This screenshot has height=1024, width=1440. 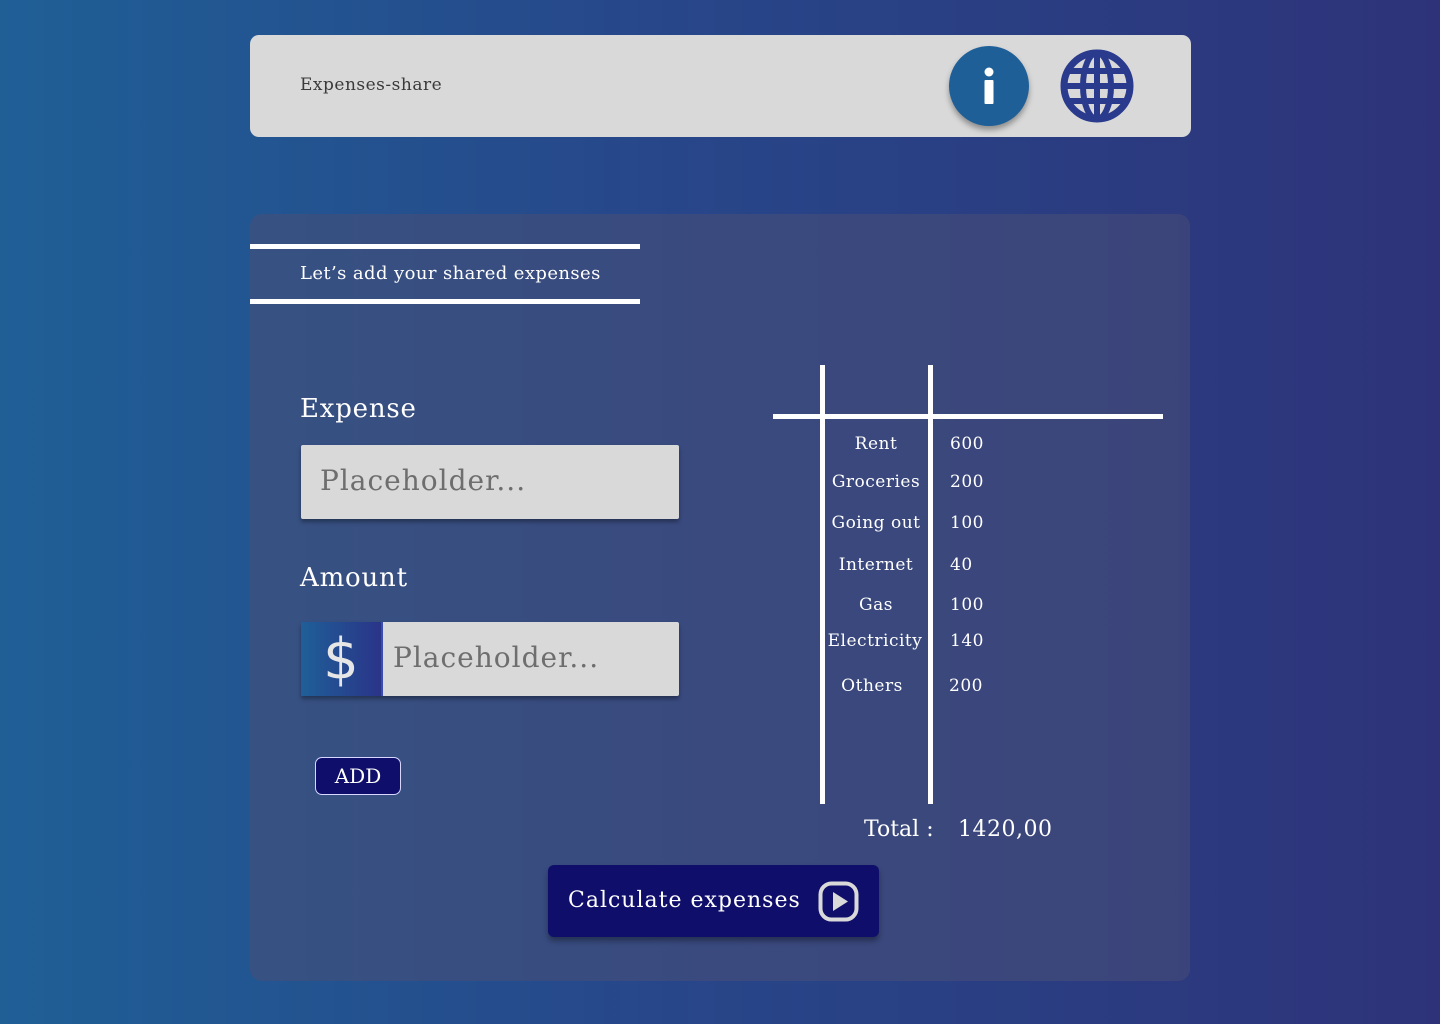 I want to click on top-bar: Expenses-share, so click(x=720, y=86).